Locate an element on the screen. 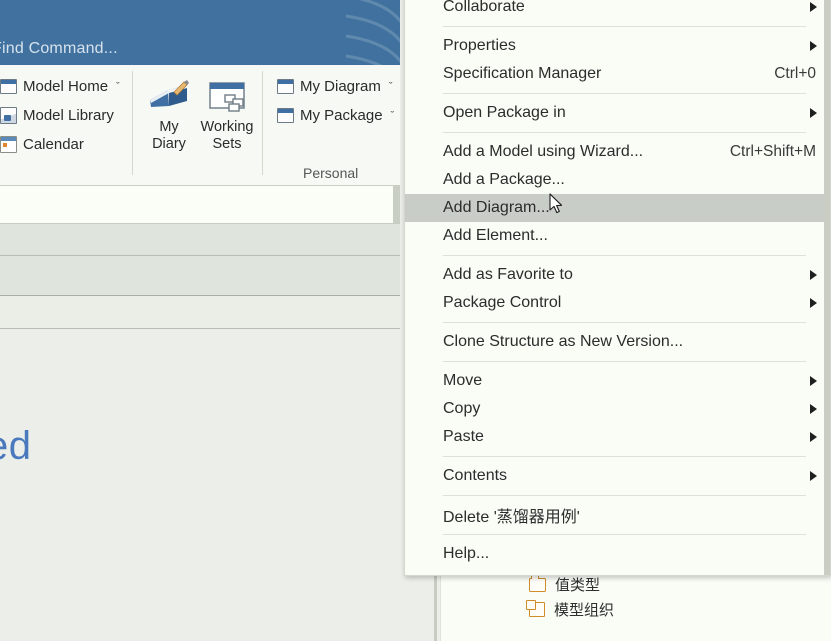  menu-item-contents: Contents is located at coordinates (617, 476).